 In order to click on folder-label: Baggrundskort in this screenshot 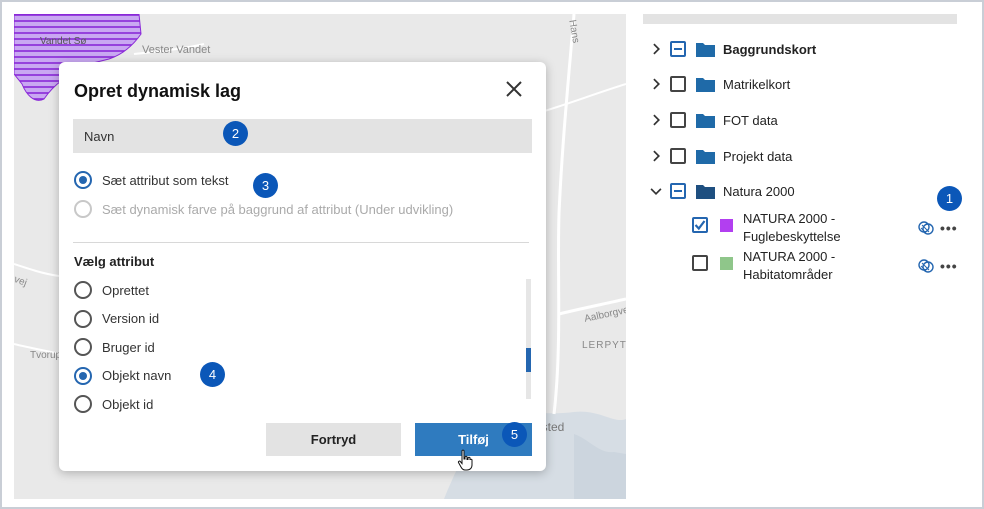, I will do `click(770, 49)`.